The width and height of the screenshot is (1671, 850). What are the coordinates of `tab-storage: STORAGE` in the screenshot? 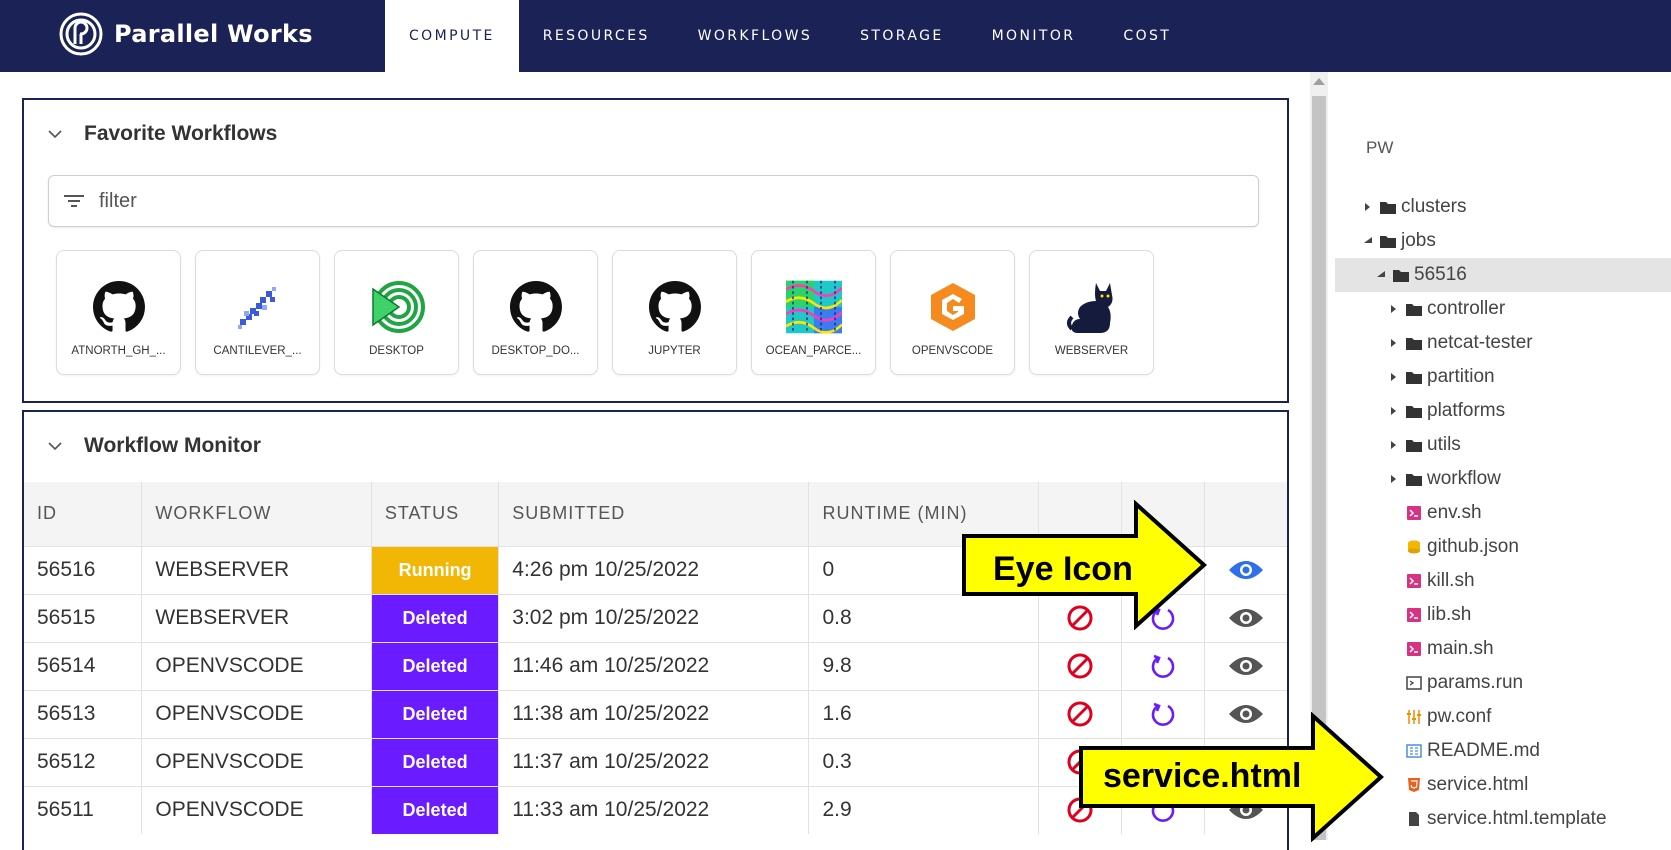 It's located at (901, 36).